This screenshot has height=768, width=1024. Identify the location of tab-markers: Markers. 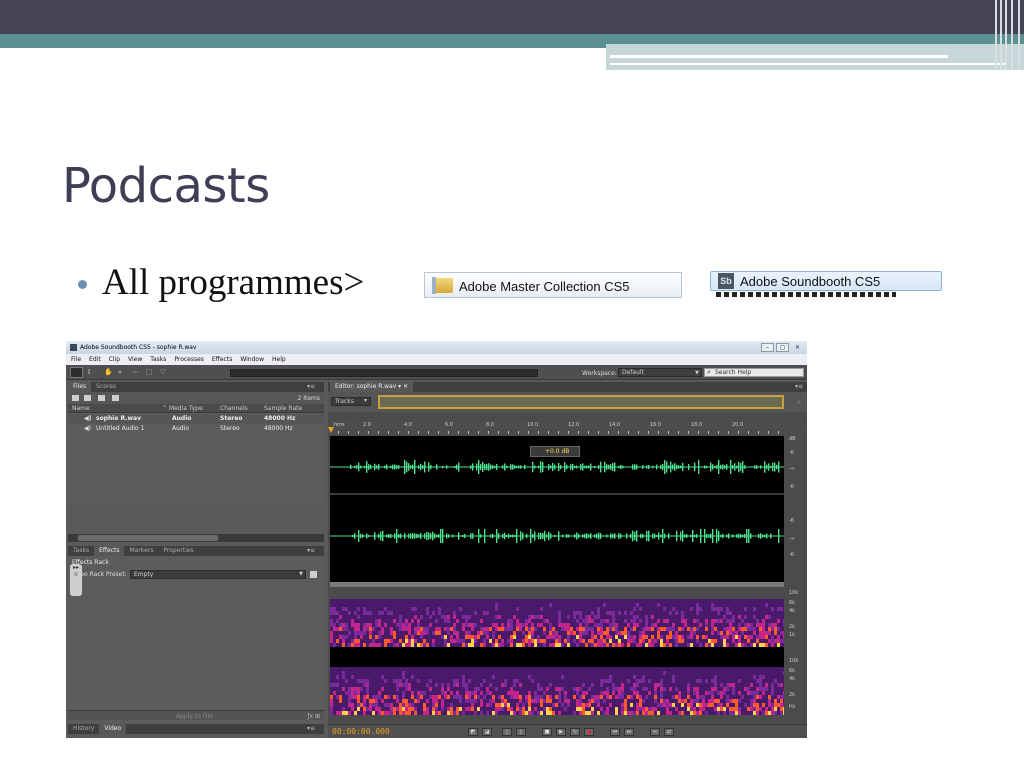
(141, 551).